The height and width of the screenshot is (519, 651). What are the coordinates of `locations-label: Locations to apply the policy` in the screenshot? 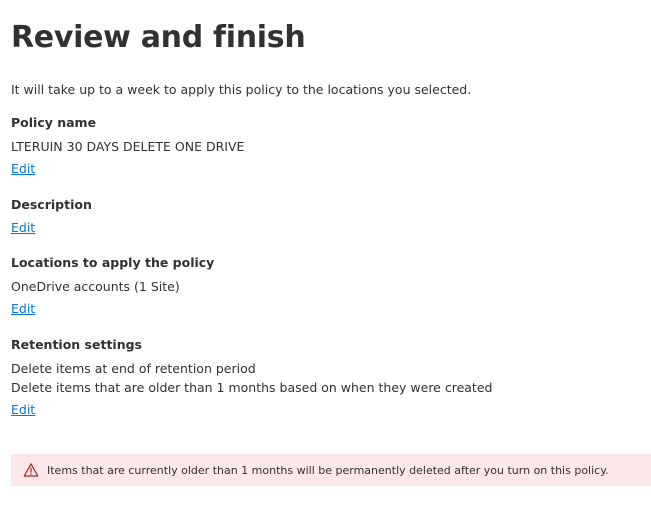 It's located at (113, 262).